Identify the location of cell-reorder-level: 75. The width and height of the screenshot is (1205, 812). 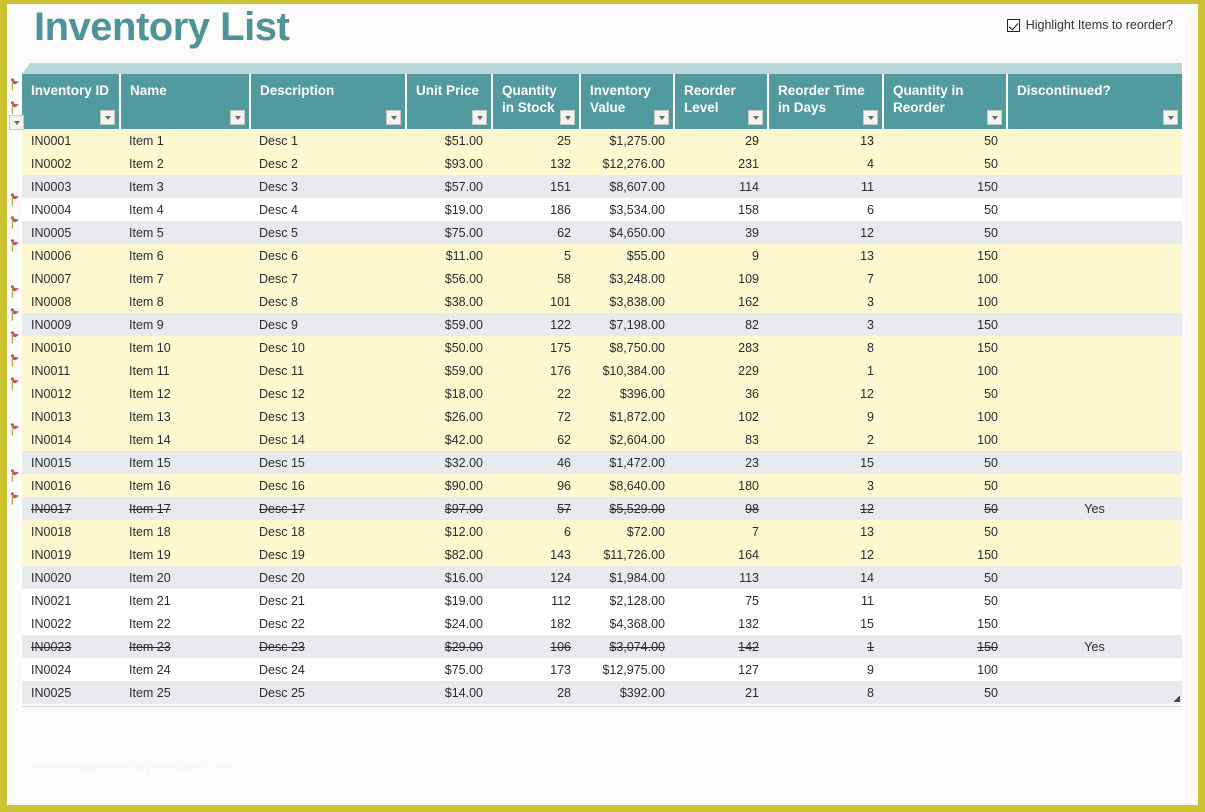
(721, 600).